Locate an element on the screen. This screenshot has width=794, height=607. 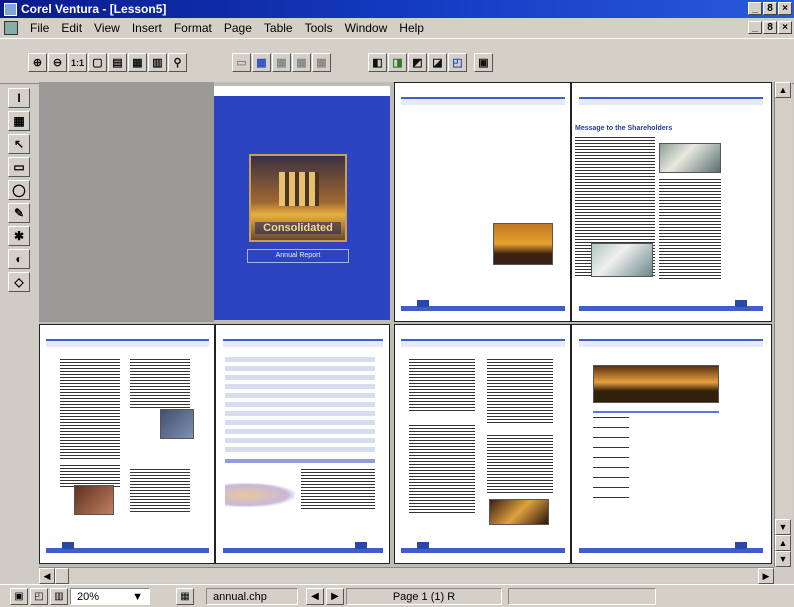
window-controls: _ 8 × is located at coordinates (770, 8).